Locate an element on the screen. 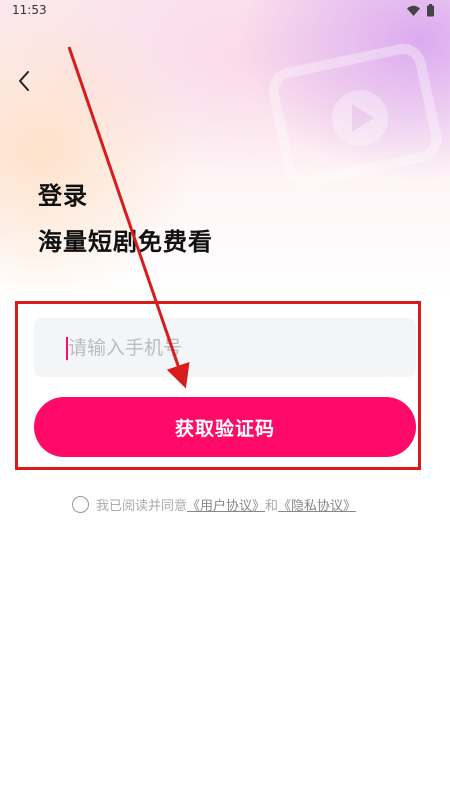  user-agreement-link: 《用户协议》 is located at coordinates (226, 504).